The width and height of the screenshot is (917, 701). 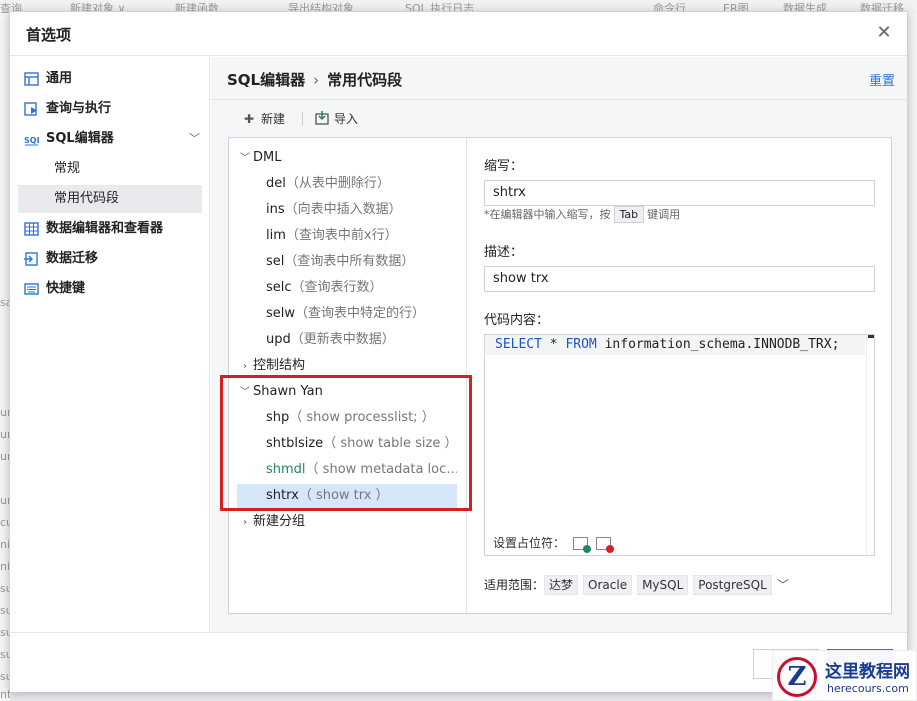 What do you see at coordinates (249, 119) in the screenshot?
I see `plus-icon: ✚` at bounding box center [249, 119].